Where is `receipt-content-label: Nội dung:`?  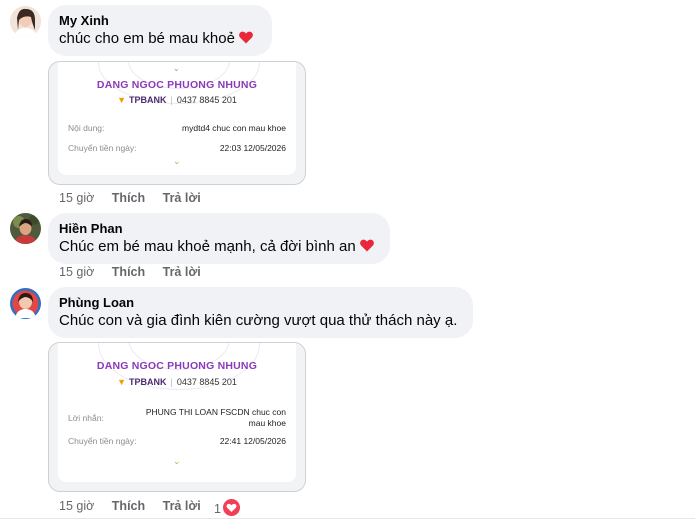 receipt-content-label: Nội dung: is located at coordinates (86, 128).